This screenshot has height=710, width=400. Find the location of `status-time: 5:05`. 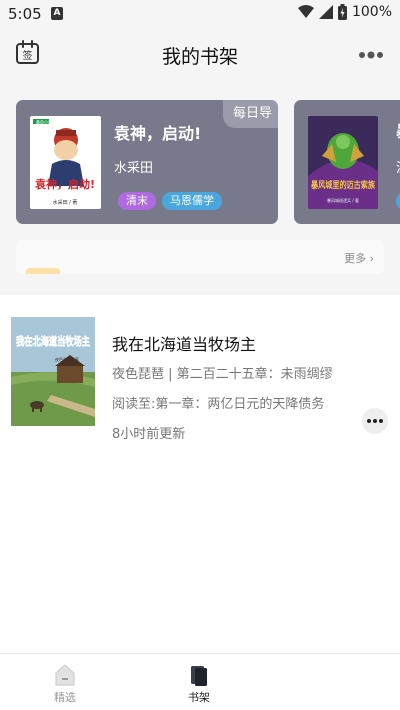

status-time: 5:05 is located at coordinates (25, 14).